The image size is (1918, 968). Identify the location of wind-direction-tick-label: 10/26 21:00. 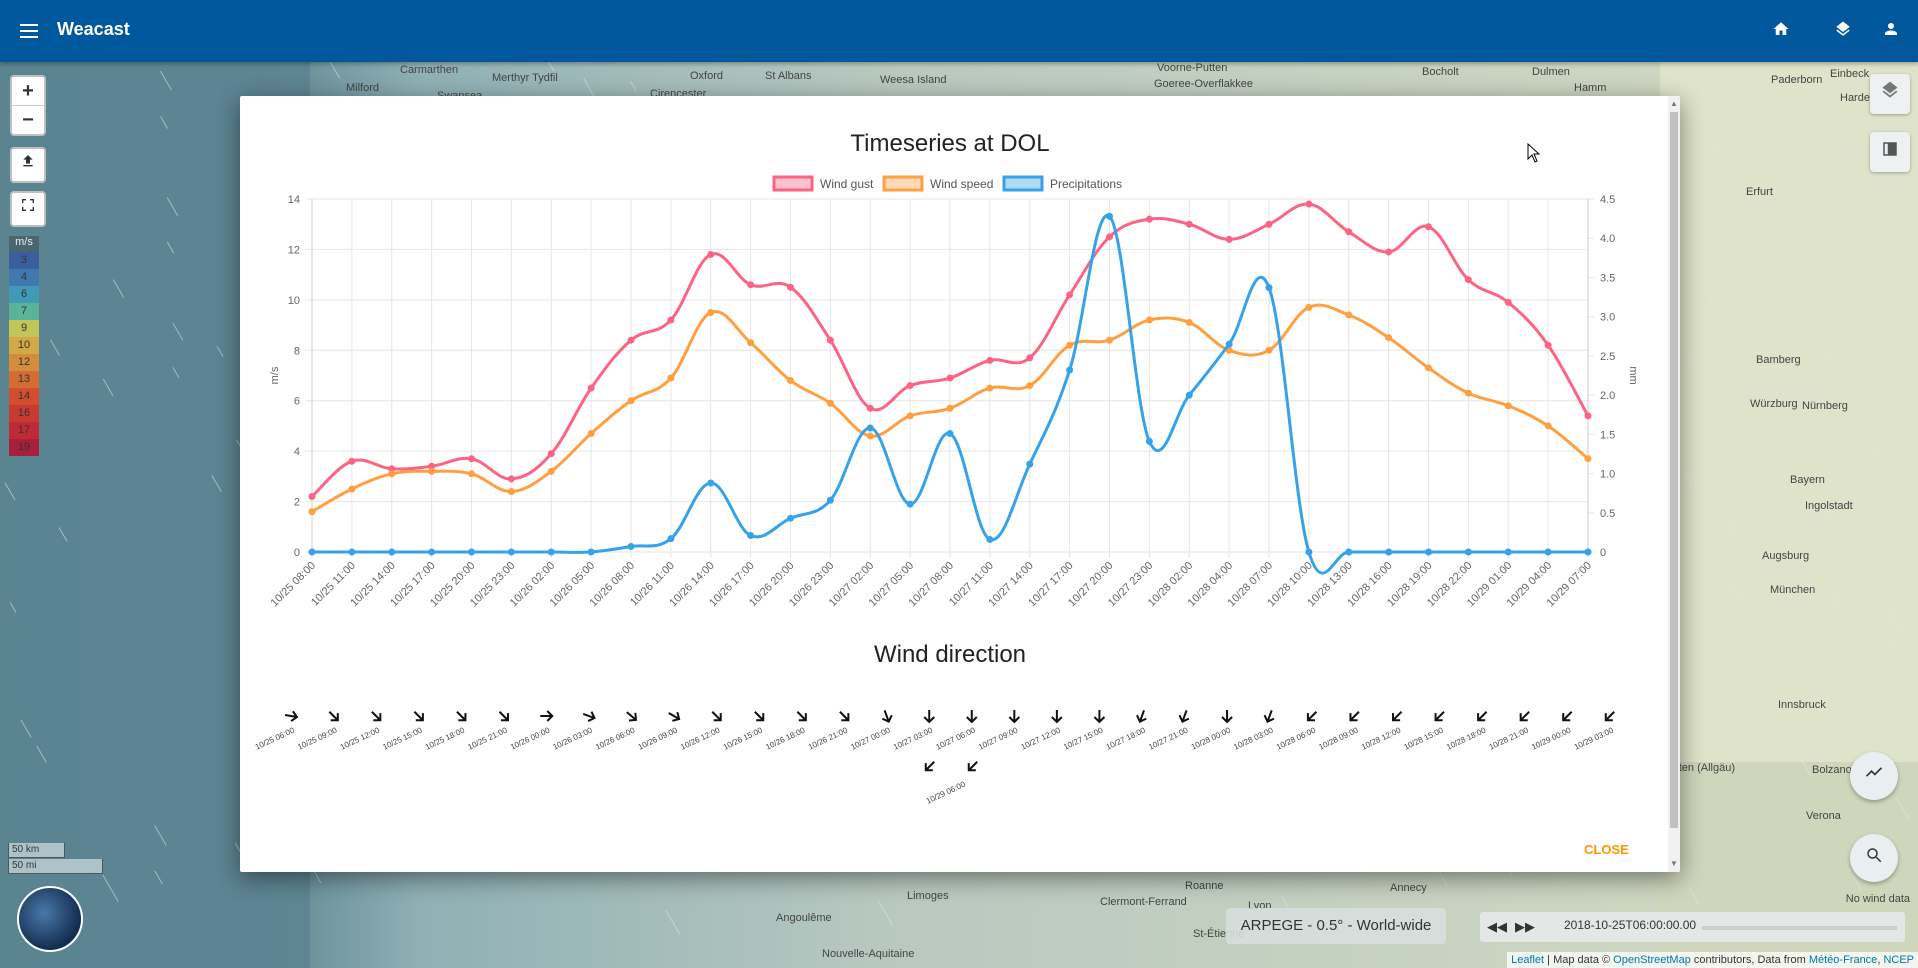
(828, 738).